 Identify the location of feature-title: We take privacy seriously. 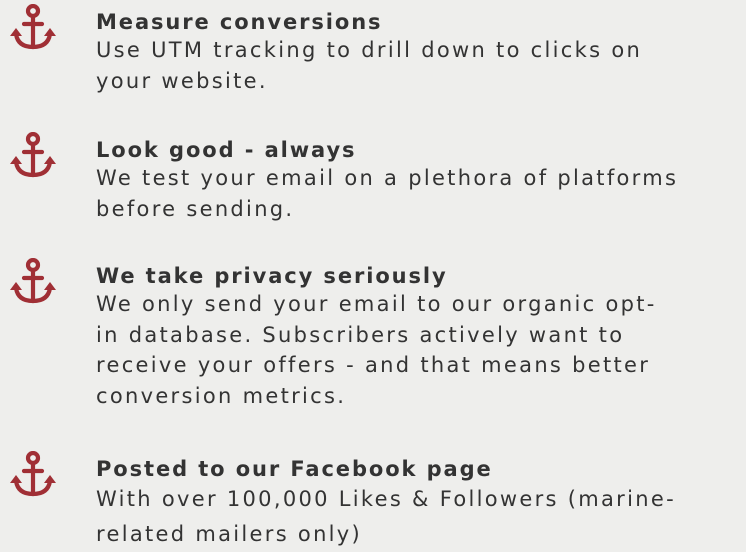
(272, 276).